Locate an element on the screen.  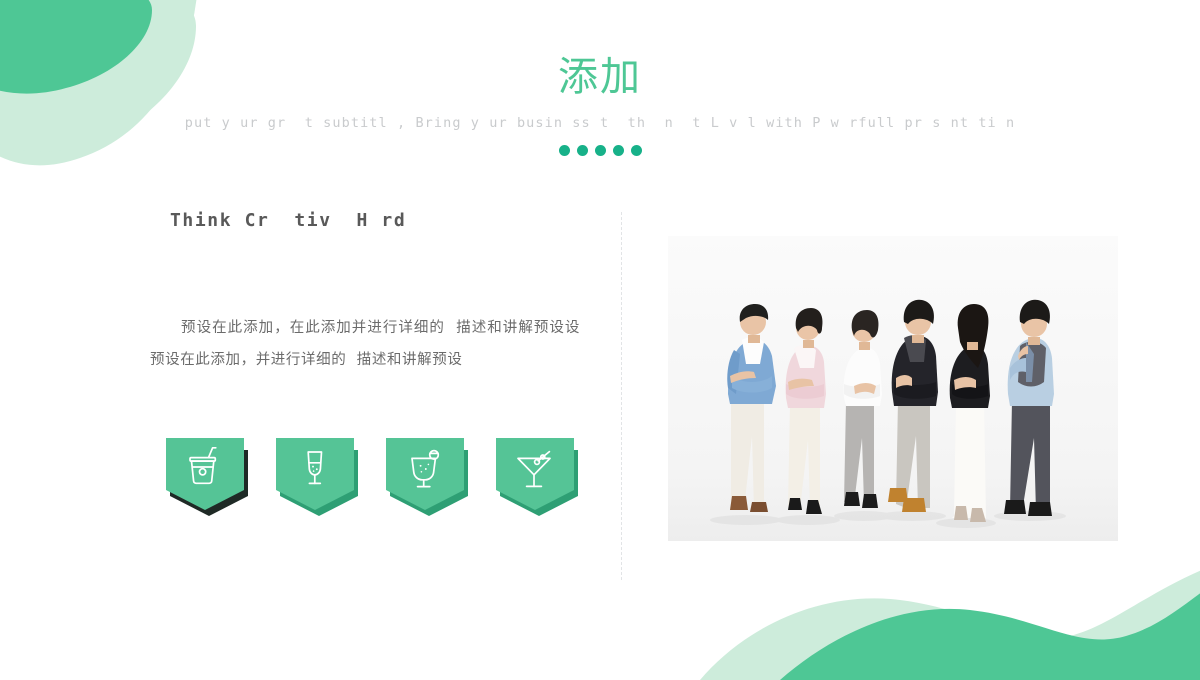
bottom-right-light-wave is located at coordinates (950, 625).